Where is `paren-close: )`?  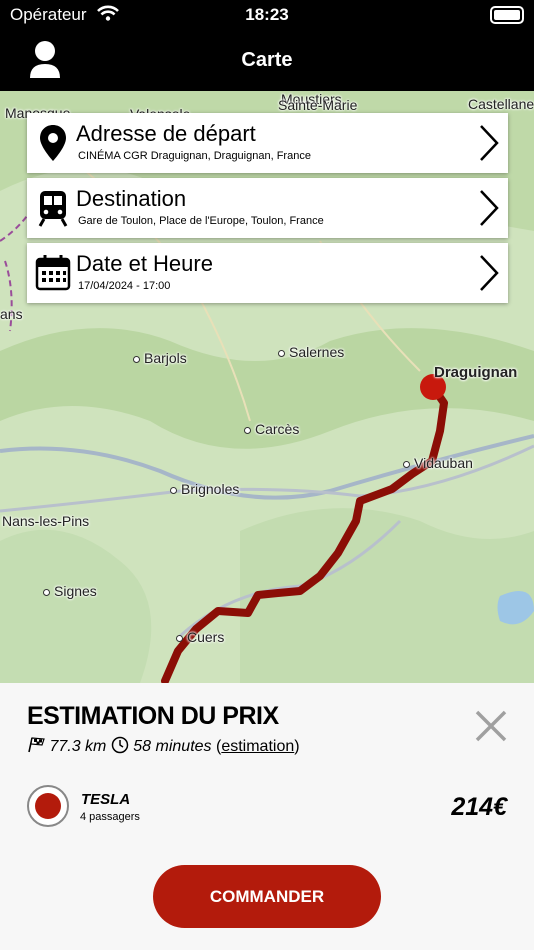
paren-close: ) is located at coordinates (297, 746).